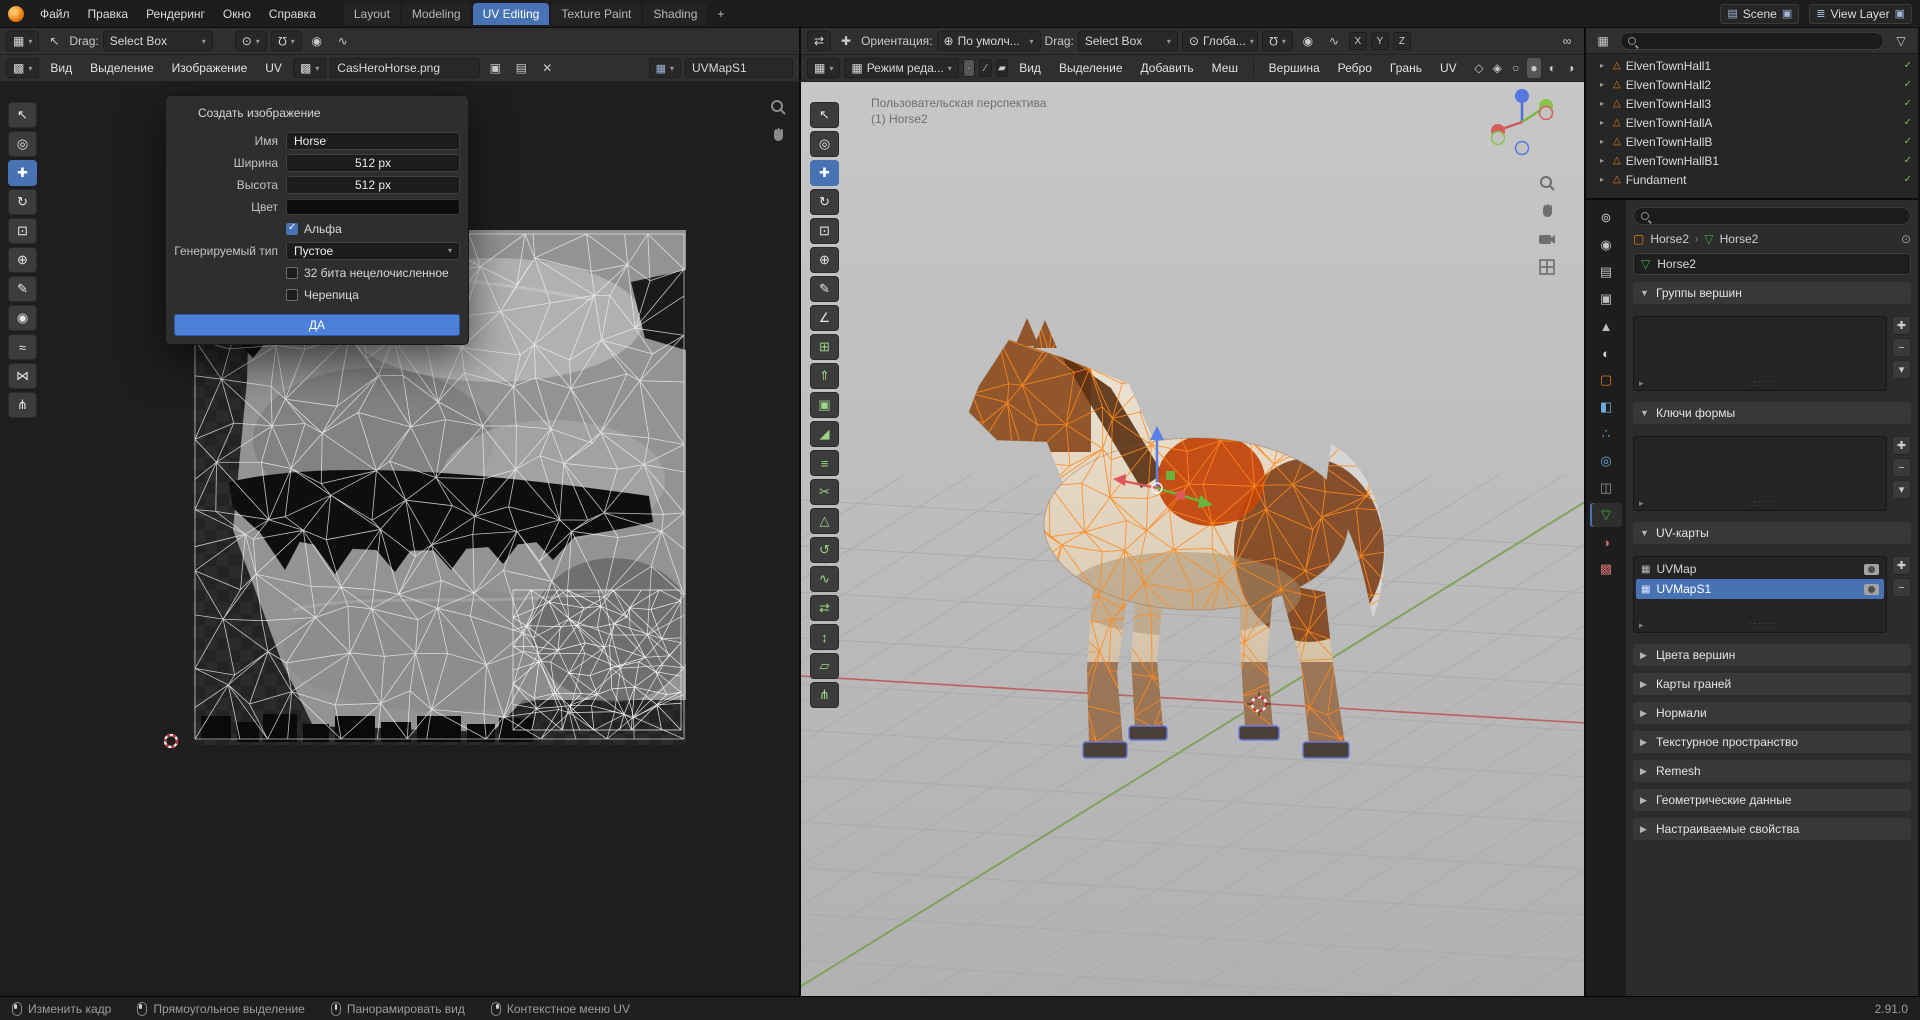 The image size is (1920, 1020). What do you see at coordinates (739, 68) in the screenshot?
I see `uvmap-field: UVMapS1` at bounding box center [739, 68].